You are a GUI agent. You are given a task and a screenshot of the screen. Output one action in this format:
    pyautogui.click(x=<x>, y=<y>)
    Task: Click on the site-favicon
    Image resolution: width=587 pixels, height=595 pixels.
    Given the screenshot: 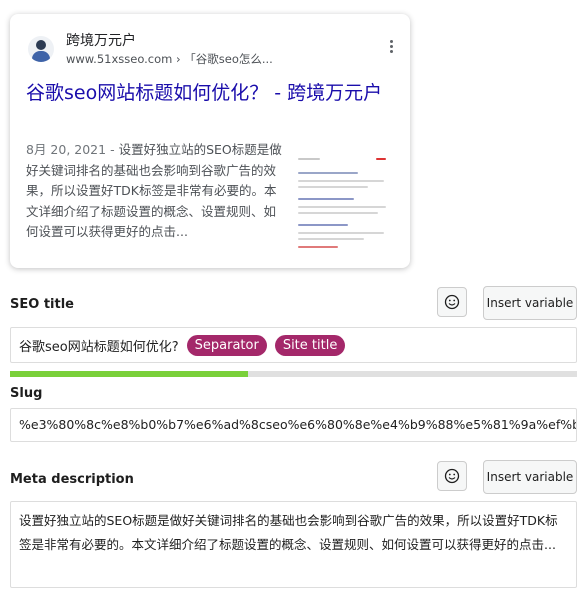 What is the action you would take?
    pyautogui.click(x=41, y=49)
    